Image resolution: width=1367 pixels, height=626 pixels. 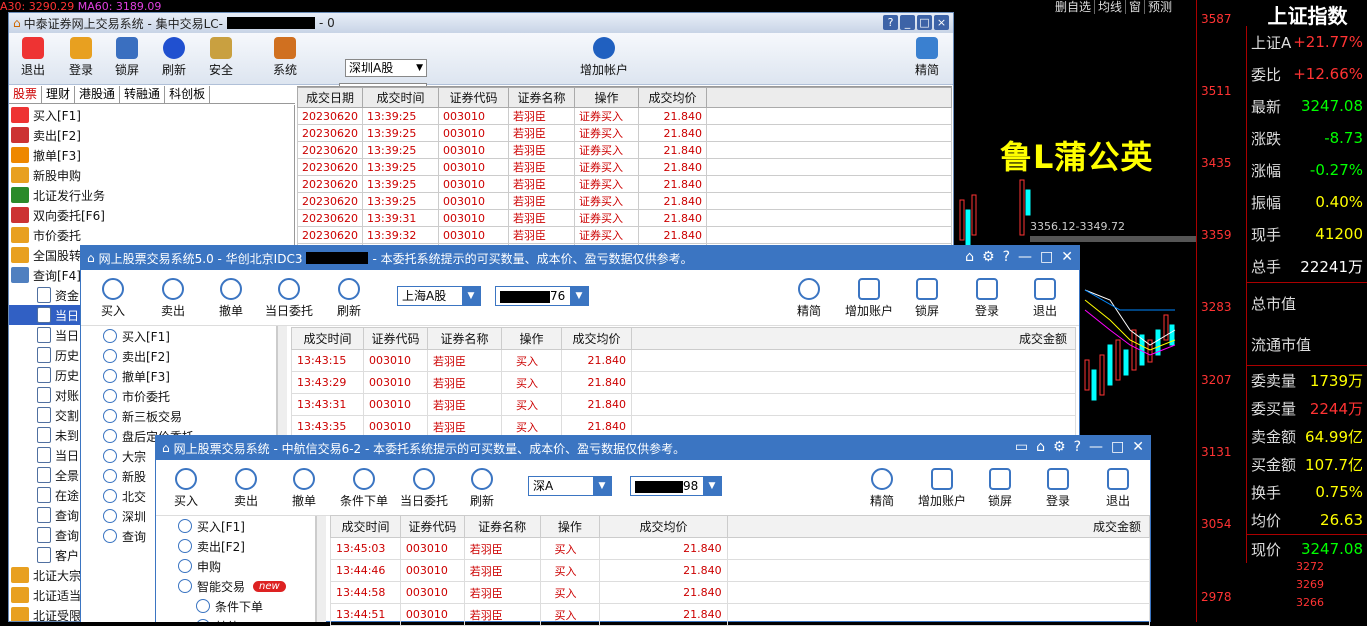 I want to click on tab-1: 理财, so click(x=59, y=94).